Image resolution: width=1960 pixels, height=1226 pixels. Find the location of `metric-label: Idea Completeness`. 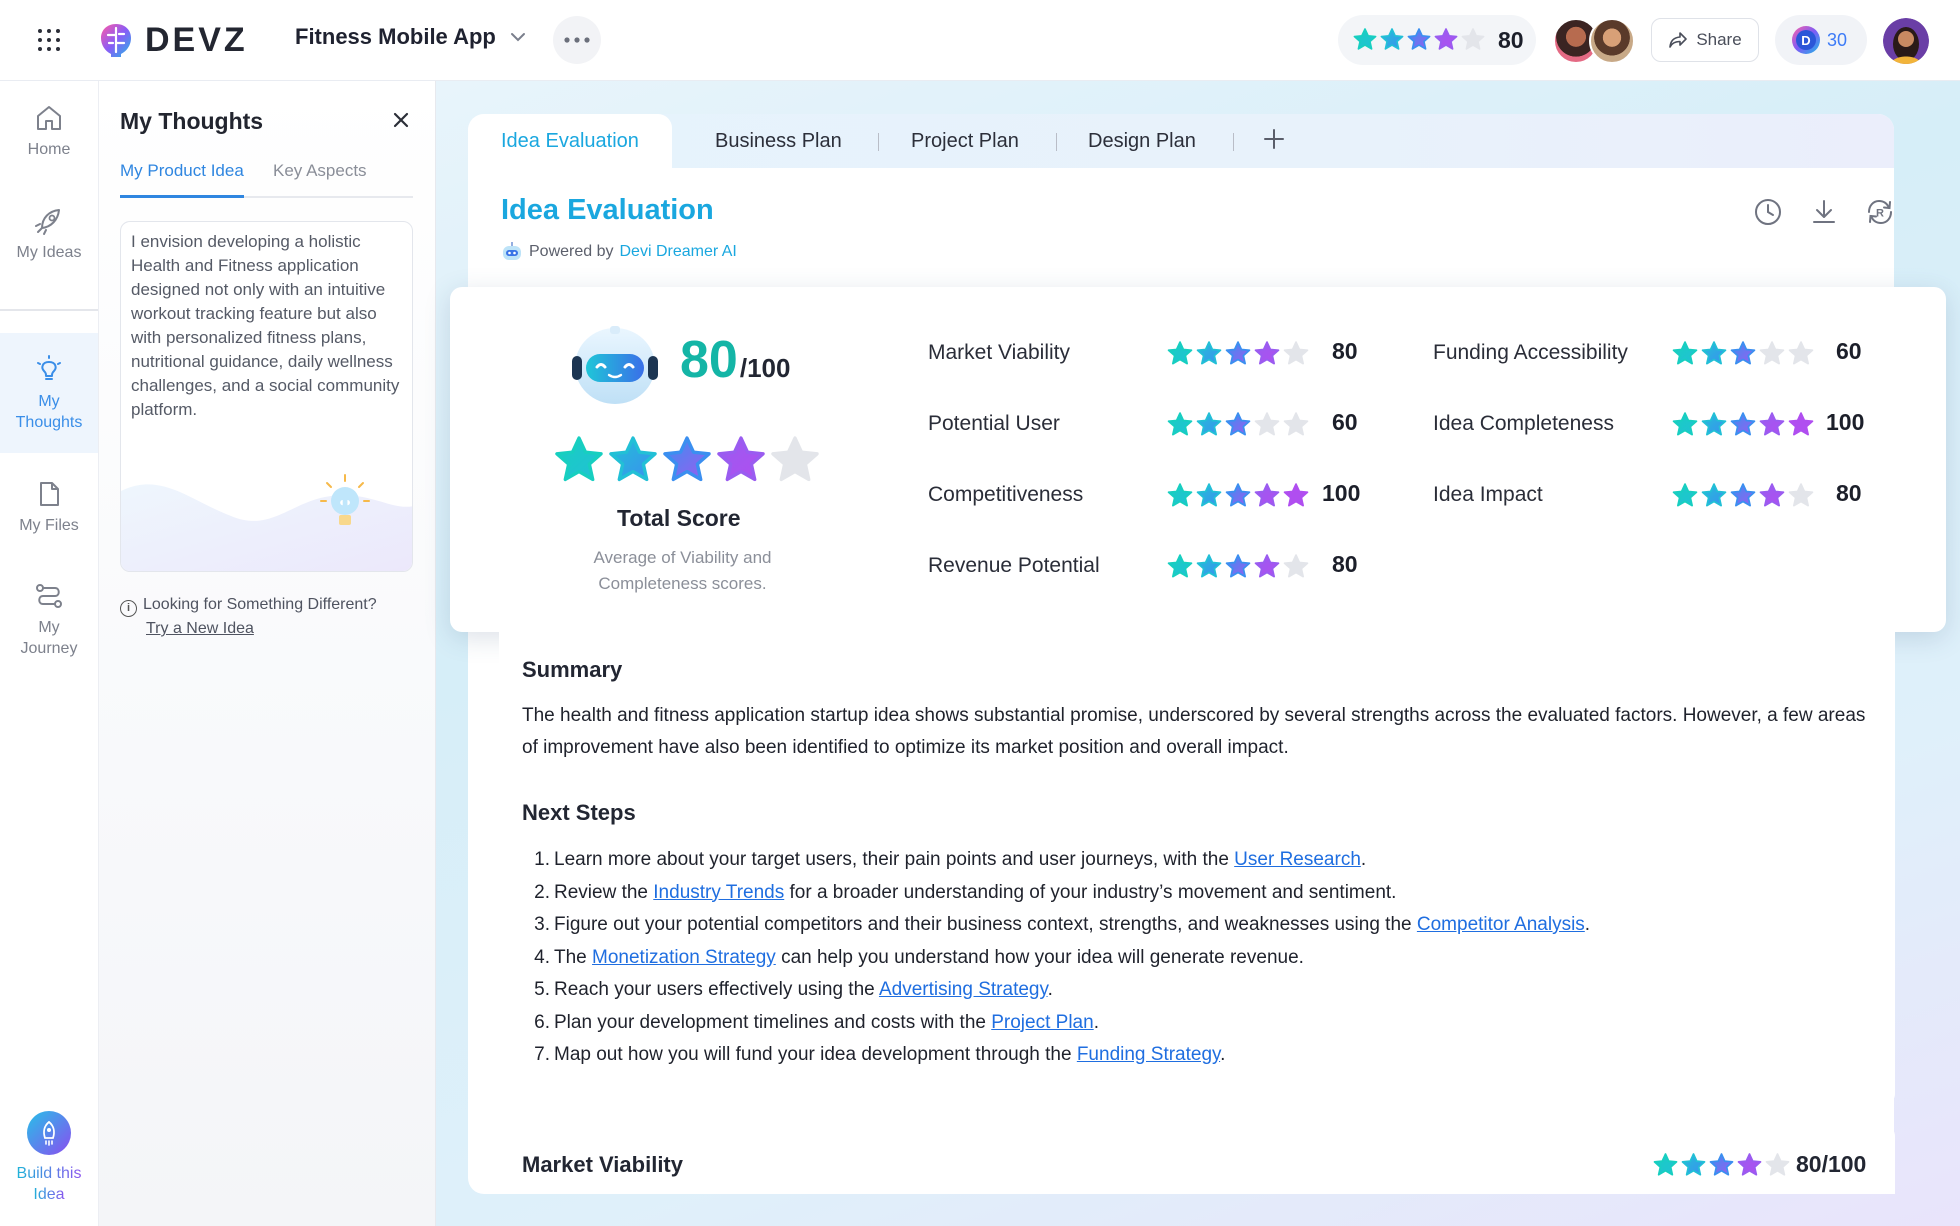

metric-label: Idea Completeness is located at coordinates (1523, 423).